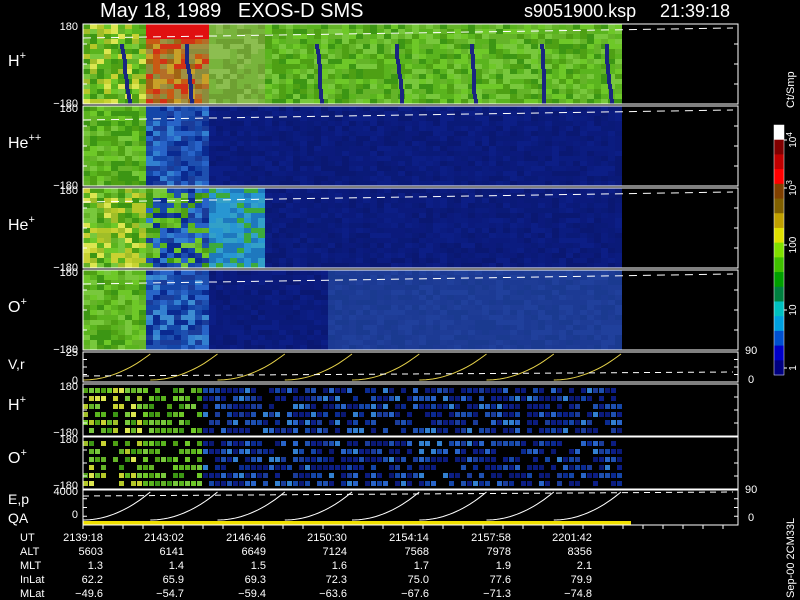 This screenshot has width=800, height=600. I want to click on footer-cell-alt: 8356, so click(580, 552).